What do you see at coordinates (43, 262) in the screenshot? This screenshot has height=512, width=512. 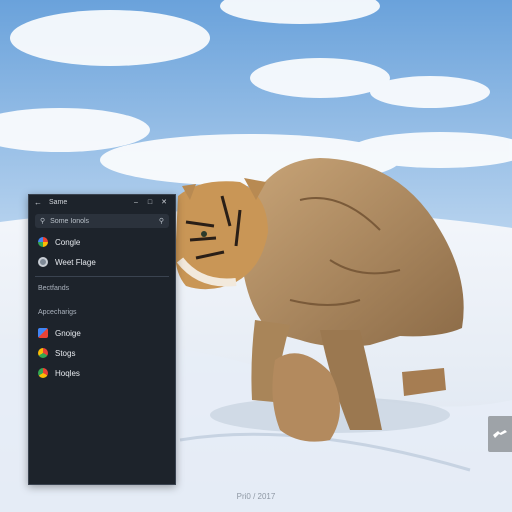 I see `settings-icon` at bounding box center [43, 262].